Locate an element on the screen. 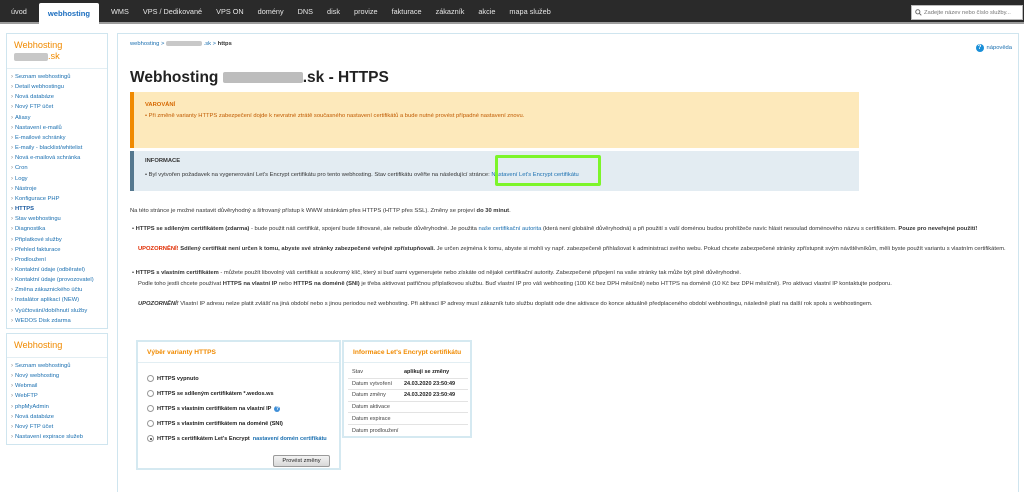 The height and width of the screenshot is (492, 1024). own-line2d: HTTPS na doméně (SNI) is located at coordinates (326, 284).